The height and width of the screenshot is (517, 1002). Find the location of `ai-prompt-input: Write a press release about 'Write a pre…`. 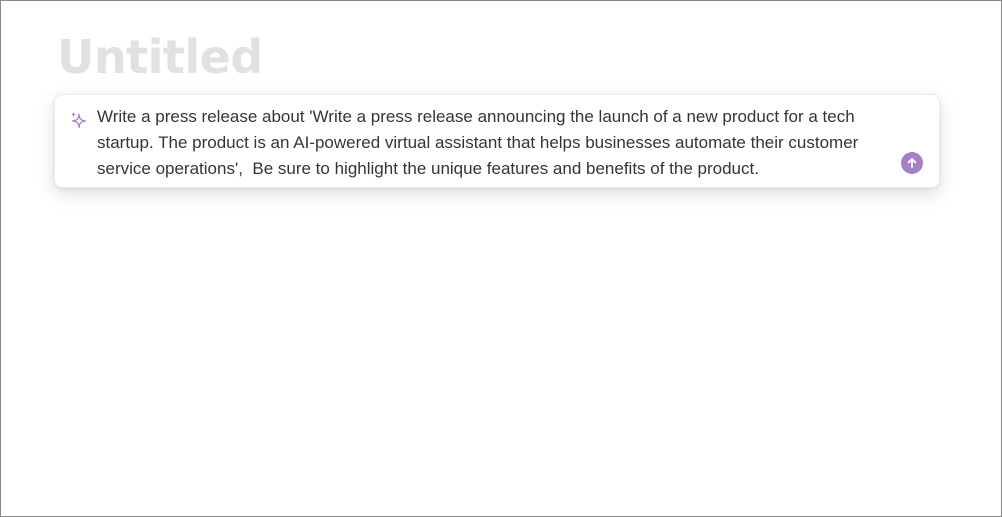

ai-prompt-input: Write a press release about 'Write a pre… is located at coordinates (492, 143).